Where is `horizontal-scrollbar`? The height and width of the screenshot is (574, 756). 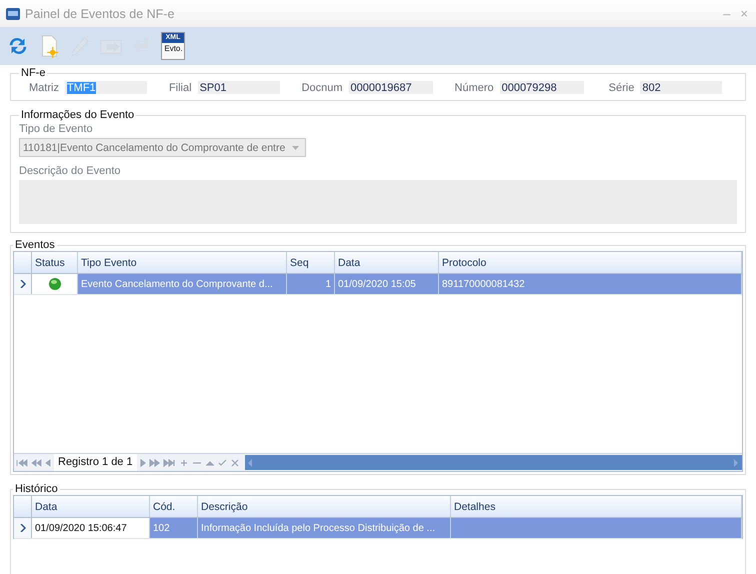
horizontal-scrollbar is located at coordinates (493, 462).